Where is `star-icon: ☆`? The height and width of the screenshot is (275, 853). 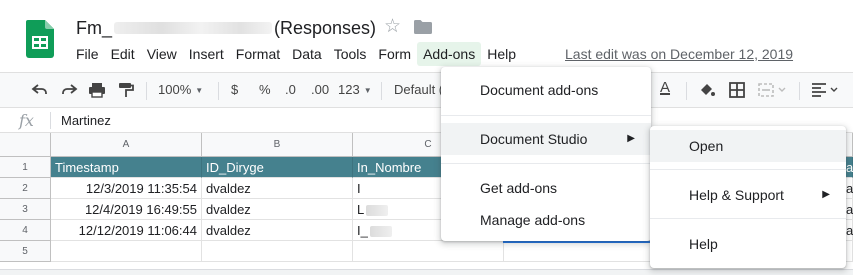 star-icon: ☆ is located at coordinates (392, 27).